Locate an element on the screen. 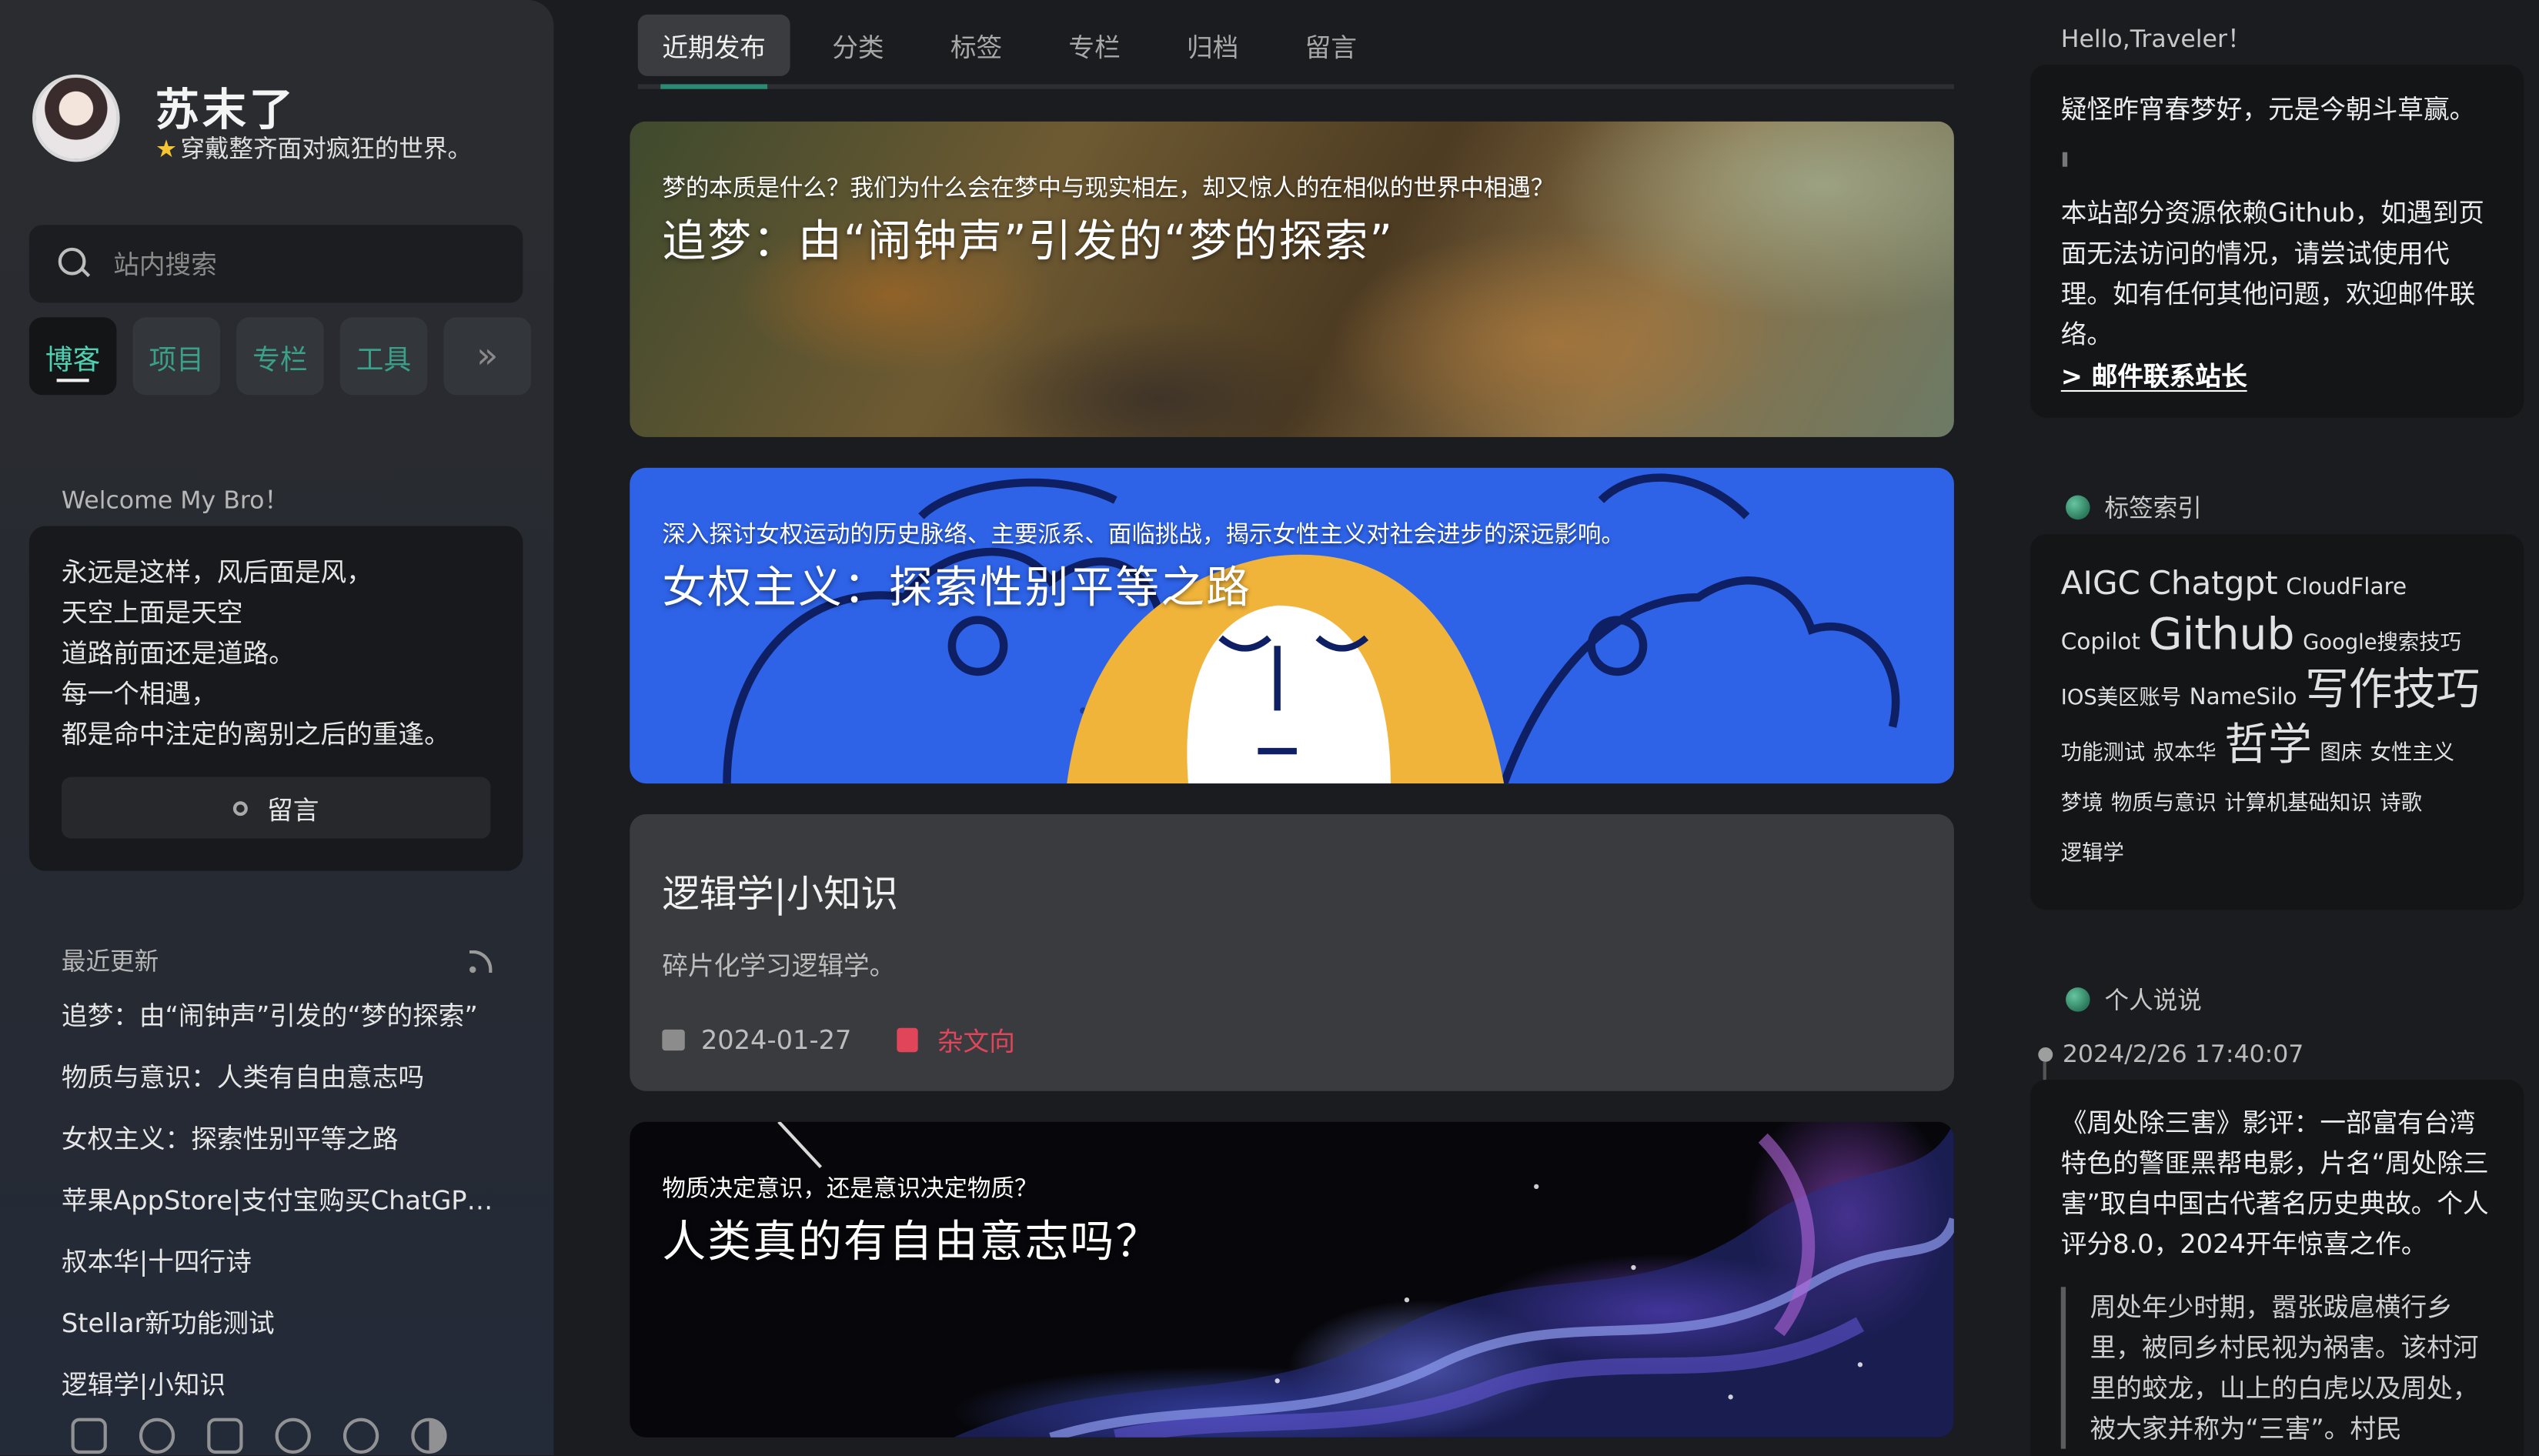  nav-blog: 博客 is located at coordinates (72, 356).